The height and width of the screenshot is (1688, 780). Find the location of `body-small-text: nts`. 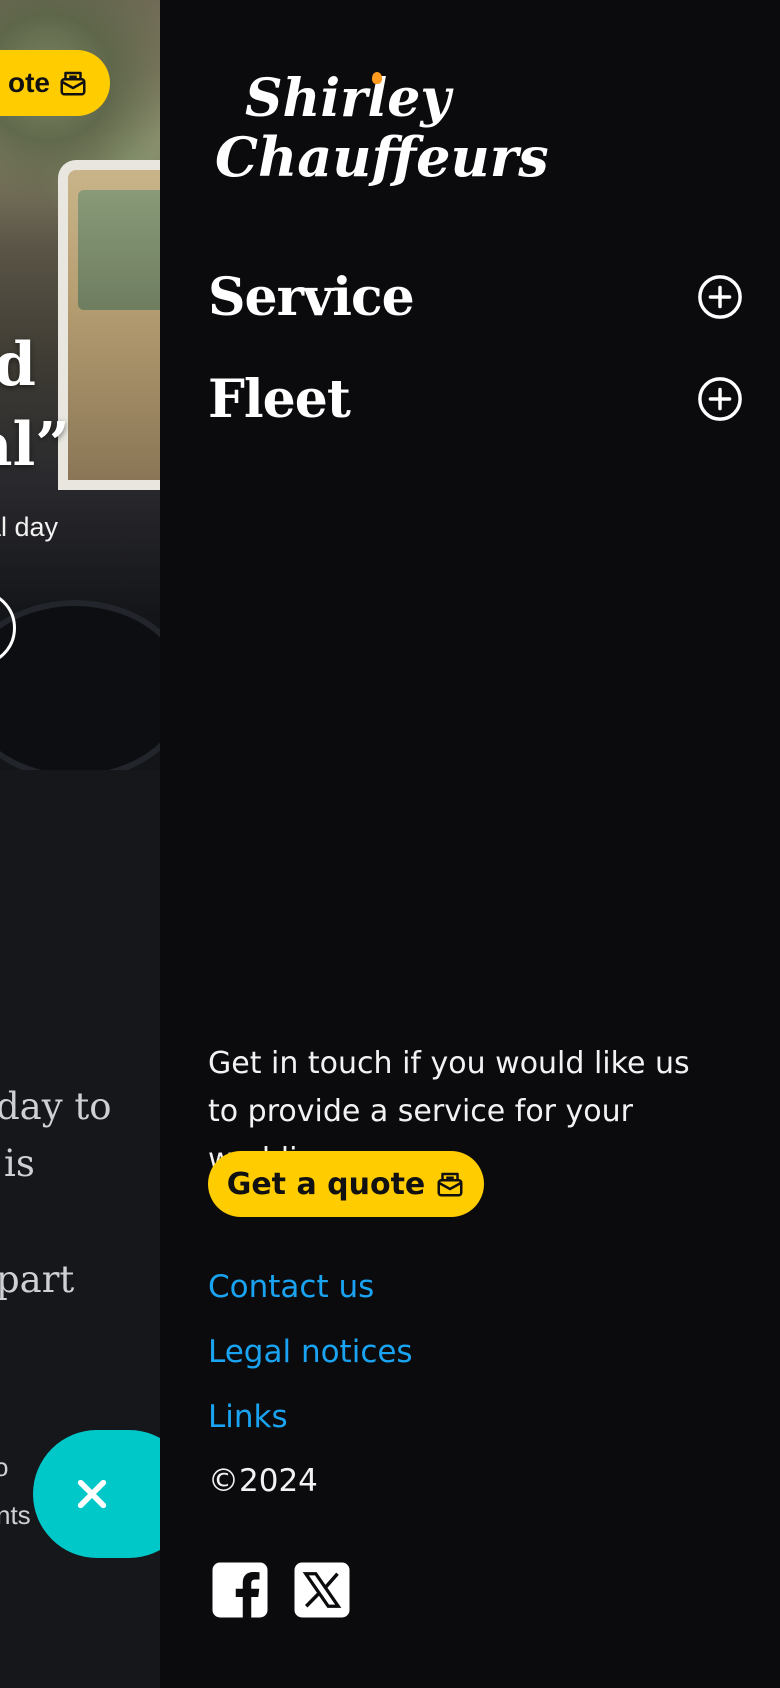

body-small-text: nts is located at coordinates (15, 1515).